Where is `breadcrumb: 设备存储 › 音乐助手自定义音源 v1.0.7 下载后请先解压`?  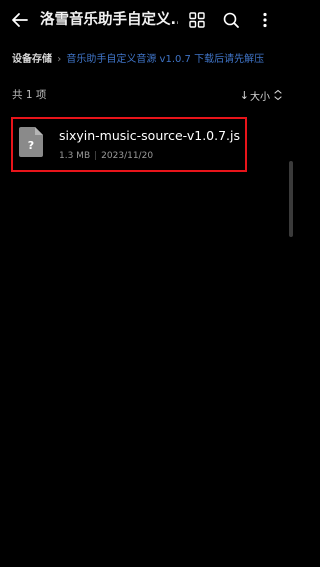
breadcrumb: 设备存储 › 音乐助手自定义音源 v1.0.7 下载后请先解压 is located at coordinates (156, 60).